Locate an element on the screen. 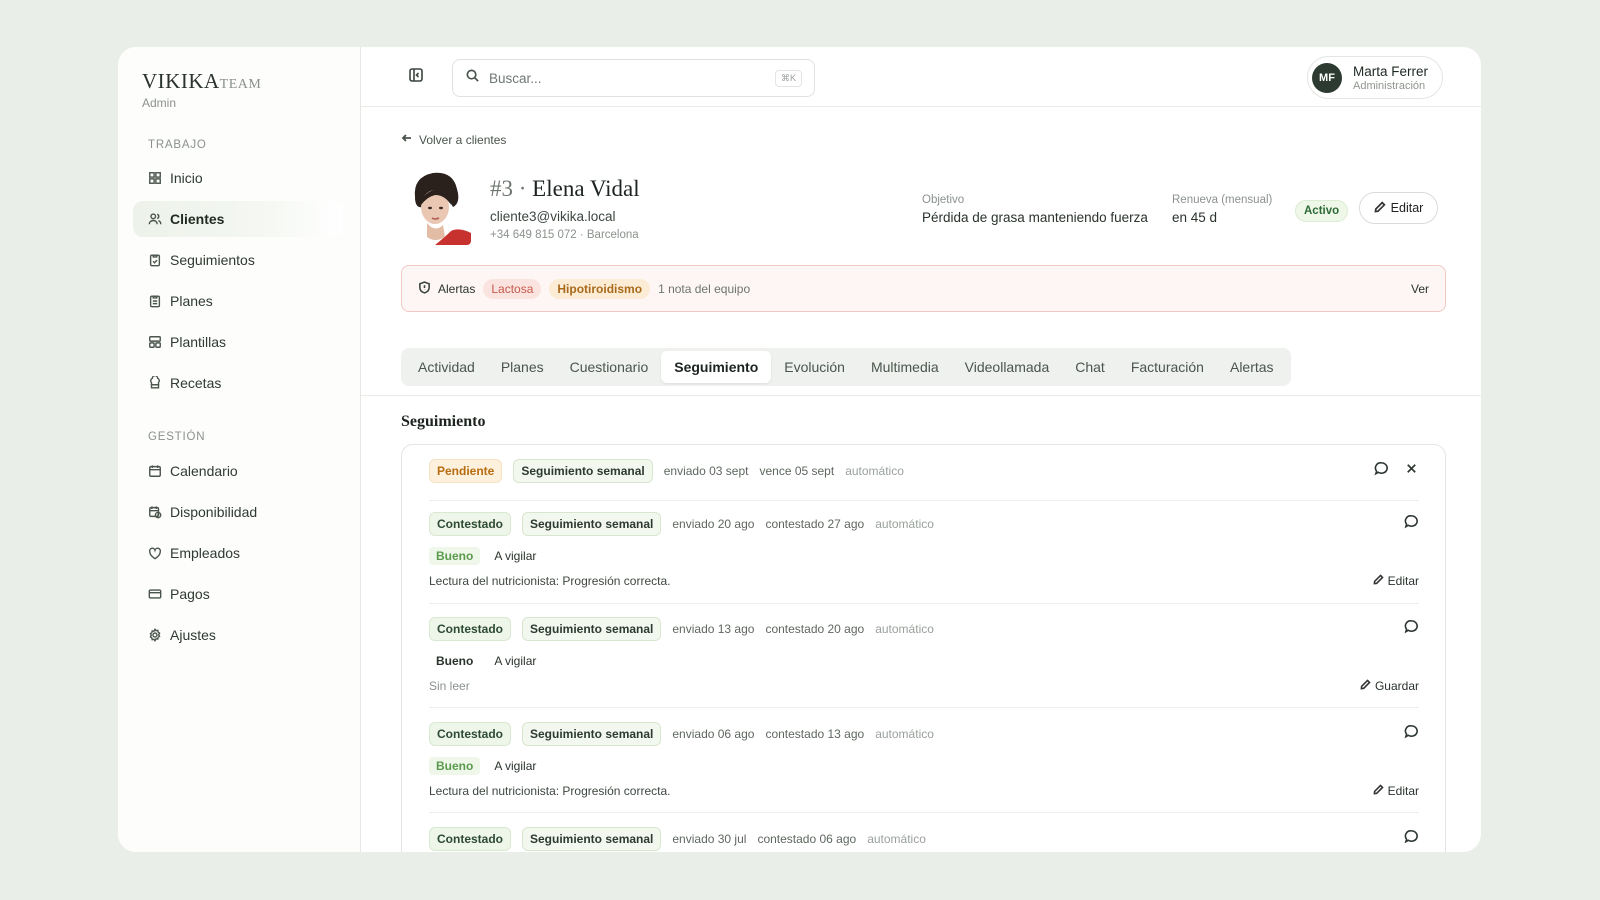 This screenshot has height=900, width=1600. edit-client-label: Editar is located at coordinates (1407, 208).